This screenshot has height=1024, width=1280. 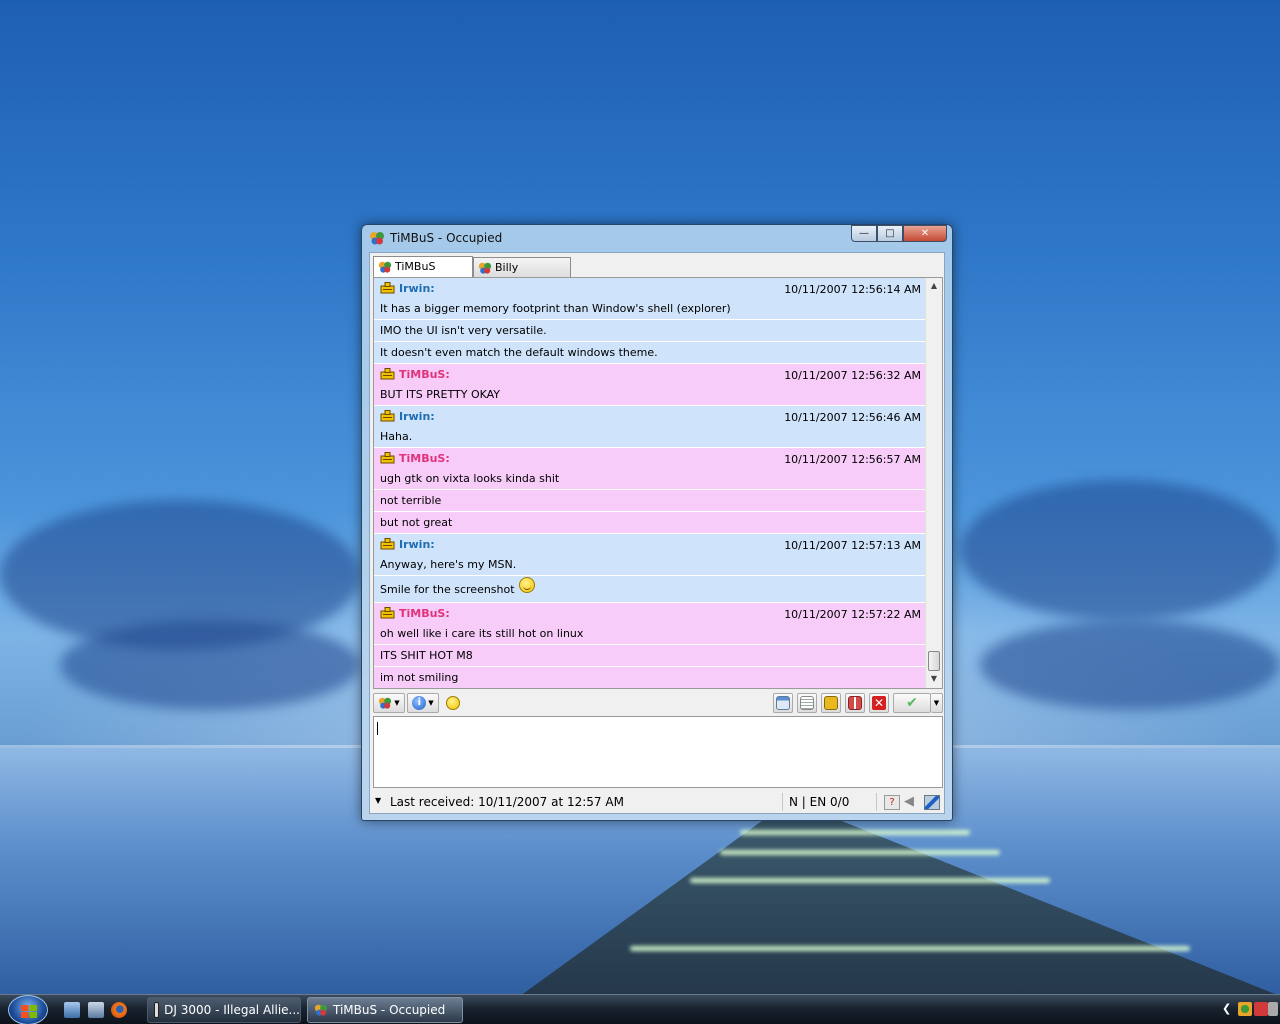 What do you see at coordinates (389, 1010) in the screenshot?
I see `task-label: TiMBuS - Occupied` at bounding box center [389, 1010].